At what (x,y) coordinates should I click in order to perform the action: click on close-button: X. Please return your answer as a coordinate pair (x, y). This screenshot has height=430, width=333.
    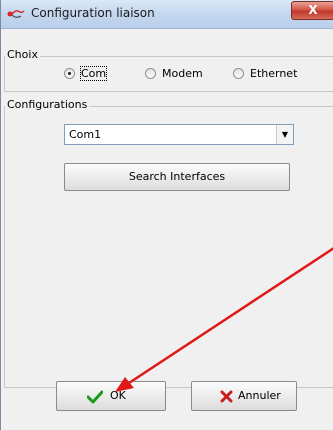
    Looking at the image, I should click on (312, 10).